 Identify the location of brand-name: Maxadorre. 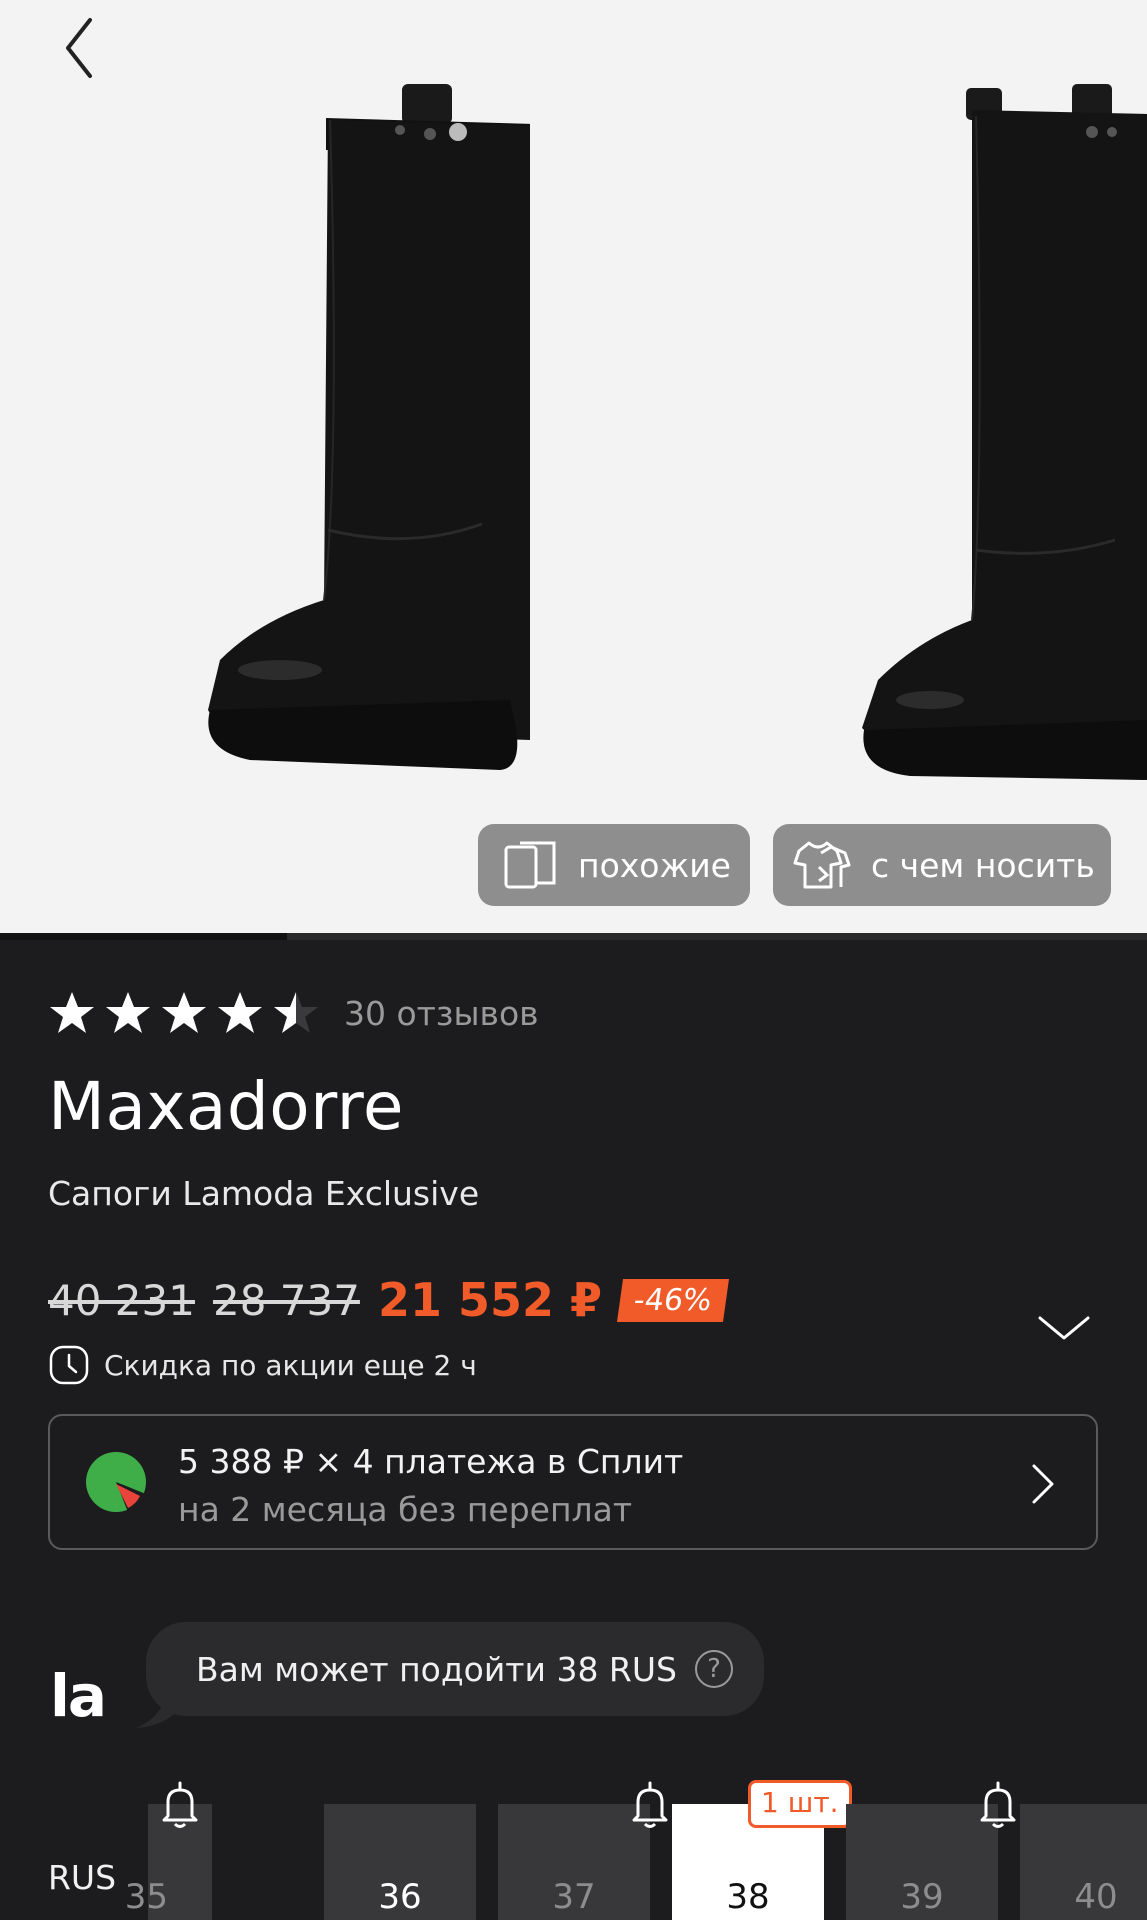
(226, 1106).